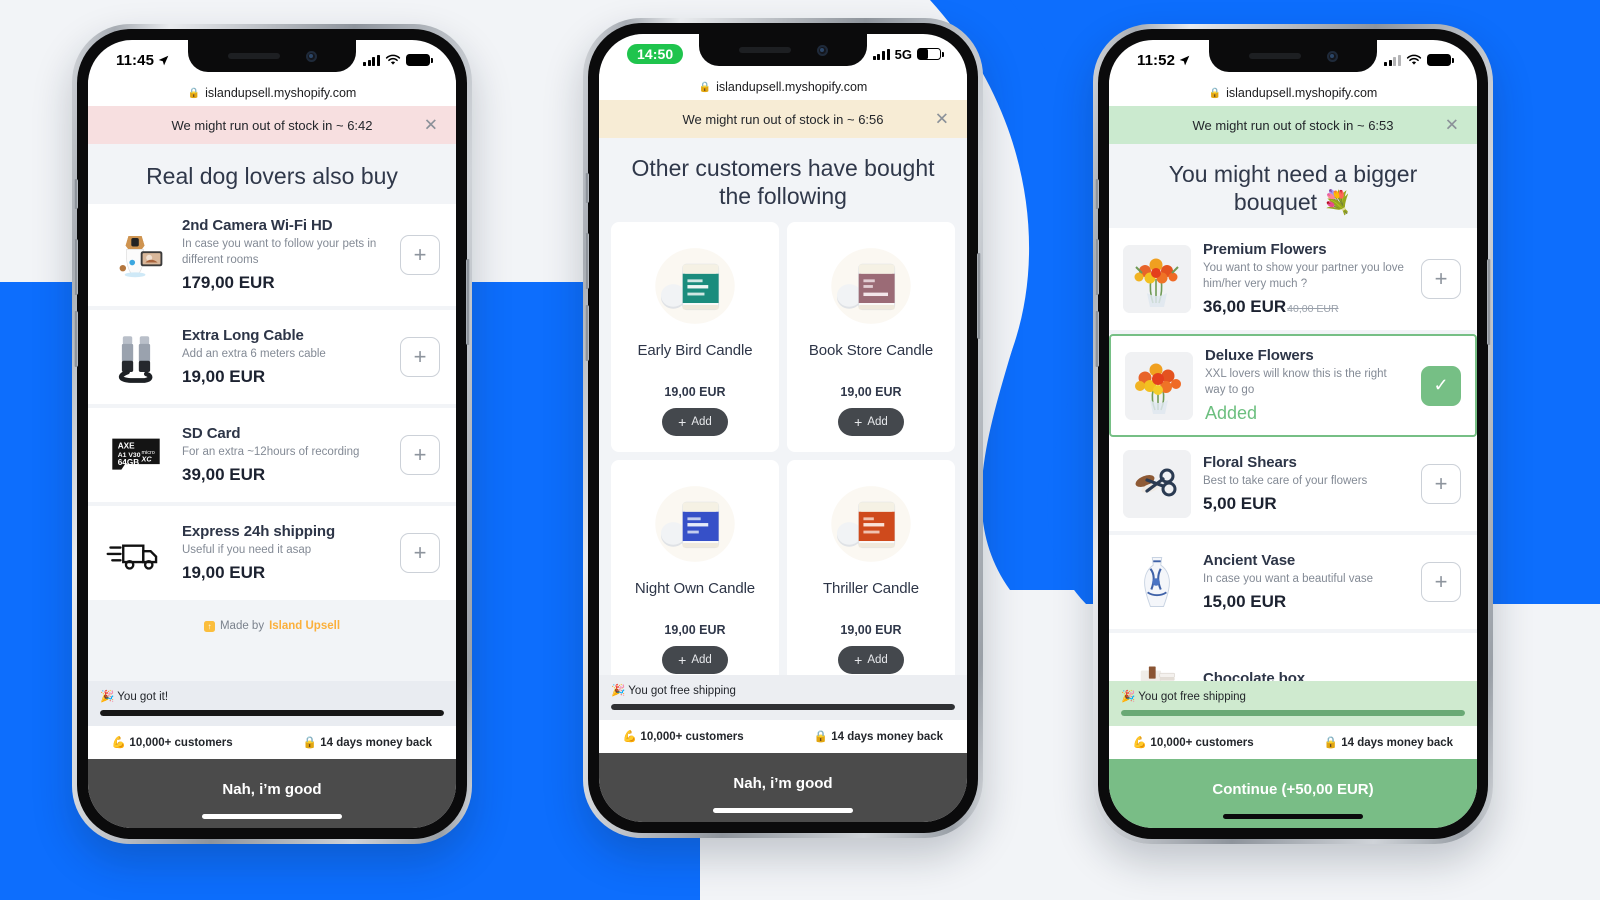 The height and width of the screenshot is (900, 1600). What do you see at coordinates (655, 54) in the screenshot?
I see `status-time-recording-pill: 14:50` at bounding box center [655, 54].